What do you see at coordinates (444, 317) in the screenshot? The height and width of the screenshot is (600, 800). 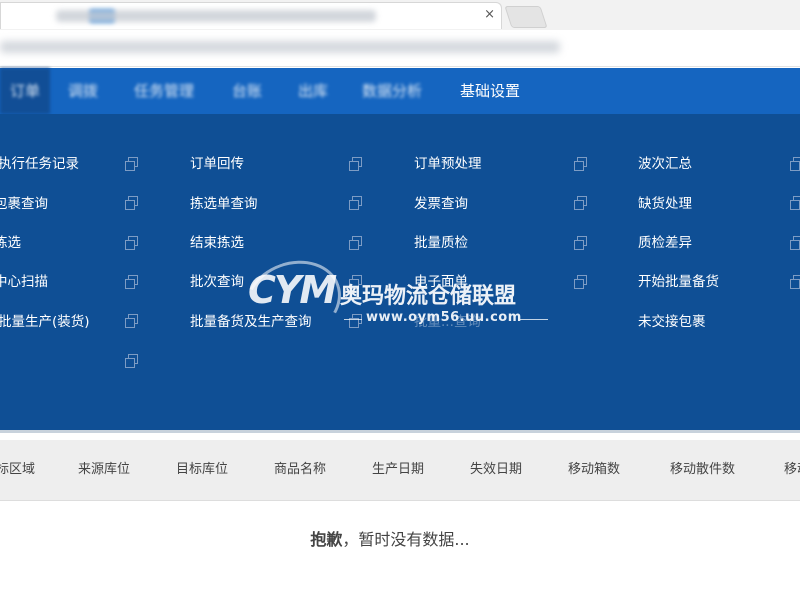 I see `watermark-url: www.oym56.uu.com` at bounding box center [444, 317].